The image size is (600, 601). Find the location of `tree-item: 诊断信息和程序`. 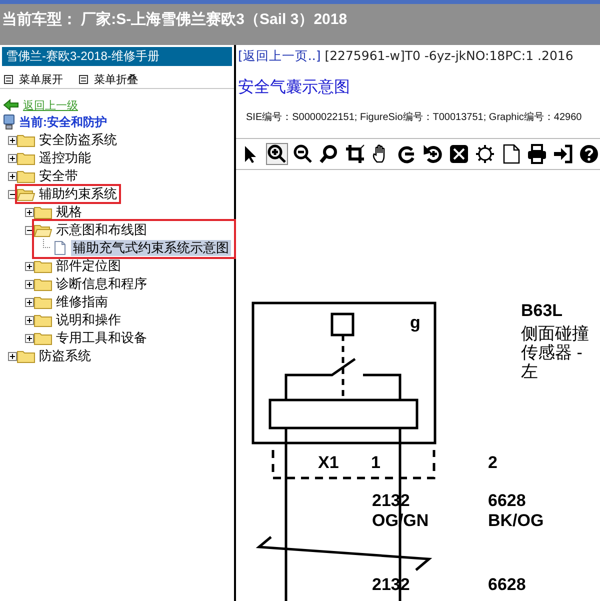

tree-item: 诊断信息和程序 is located at coordinates (101, 284).